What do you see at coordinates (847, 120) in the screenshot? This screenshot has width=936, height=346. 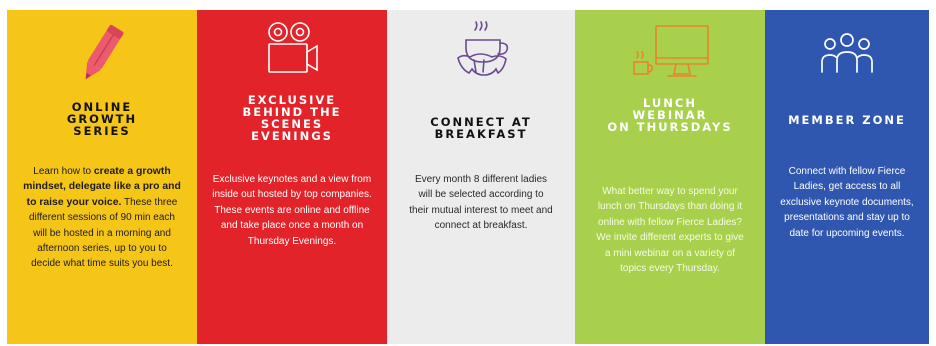 I see `panel-title: MEMBER ZONE` at bounding box center [847, 120].